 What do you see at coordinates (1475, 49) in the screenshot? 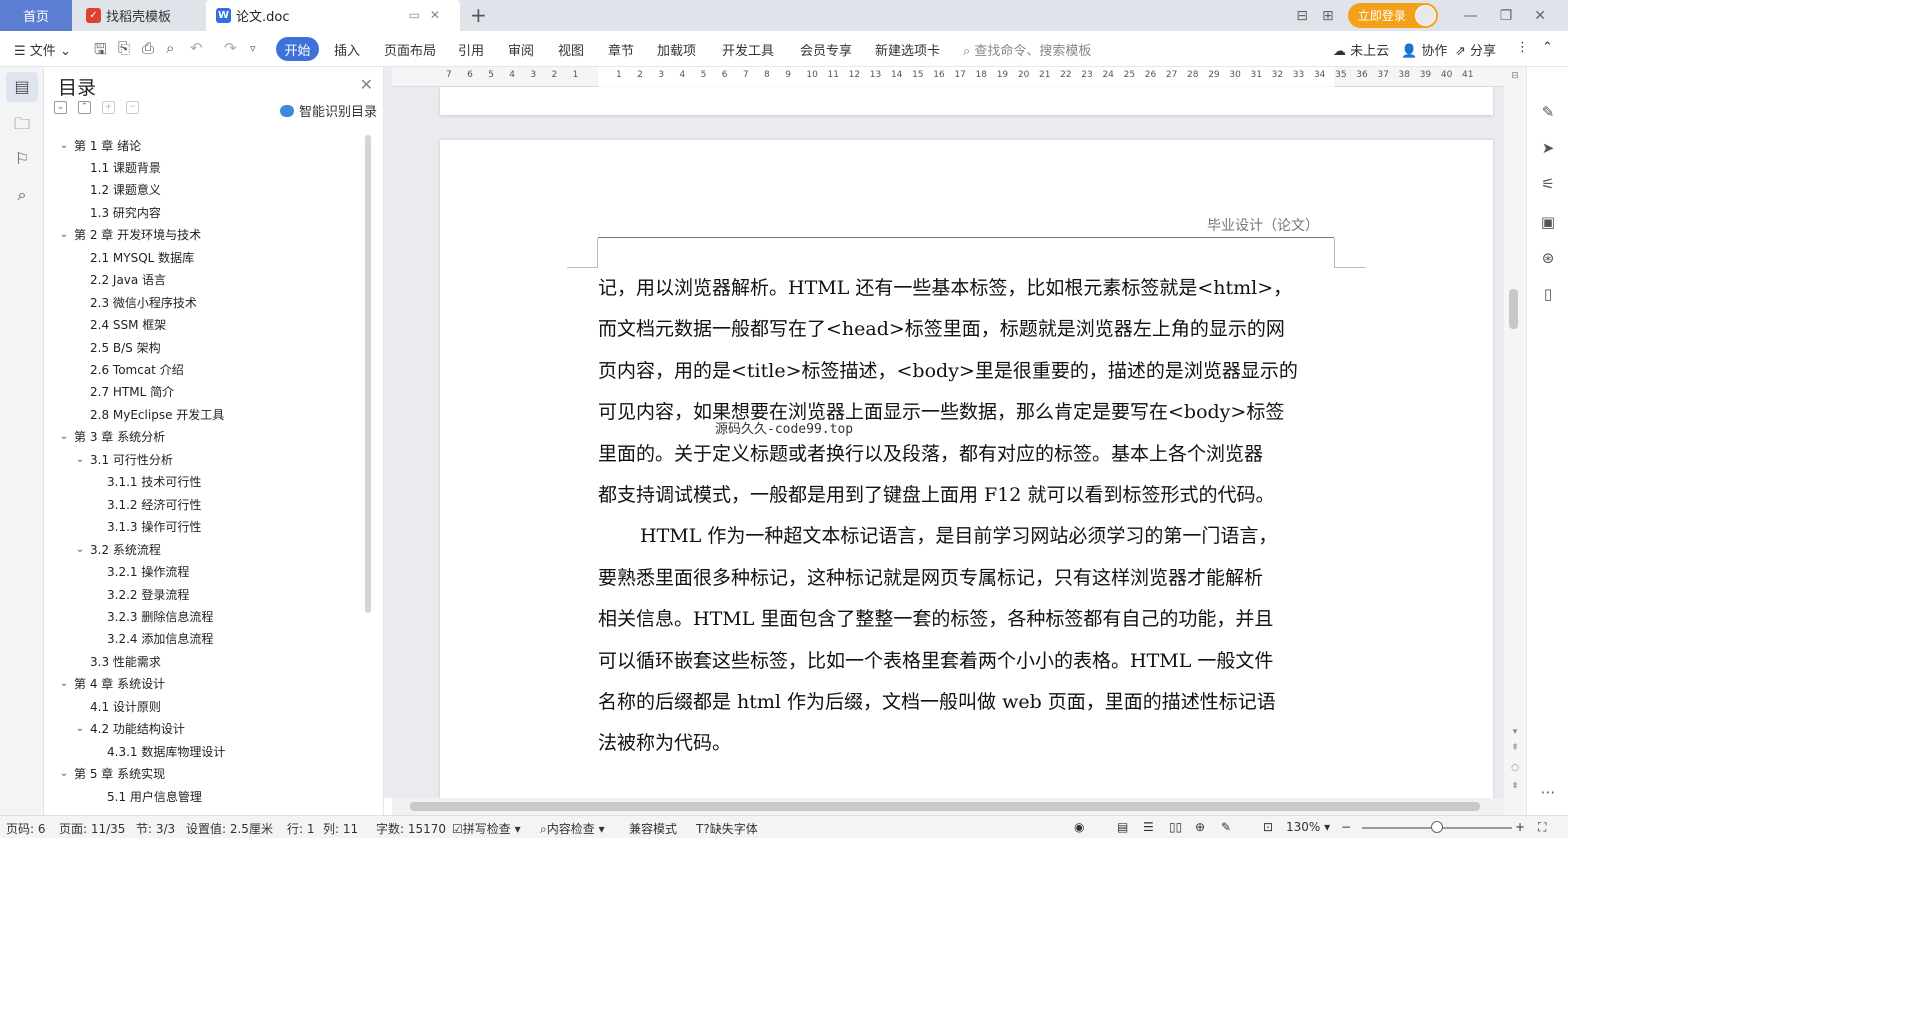
I see `share-button: ⇗ 分享` at bounding box center [1475, 49].